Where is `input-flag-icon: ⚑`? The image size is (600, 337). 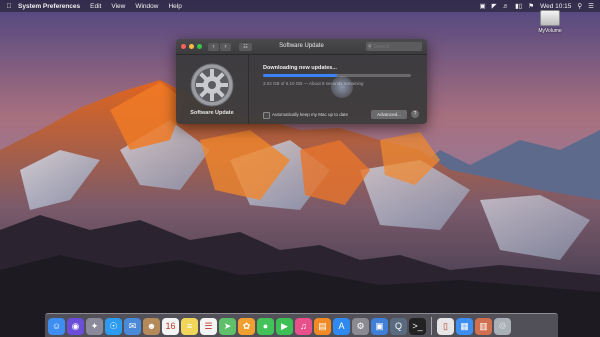 input-flag-icon: ⚑ is located at coordinates (531, 6).